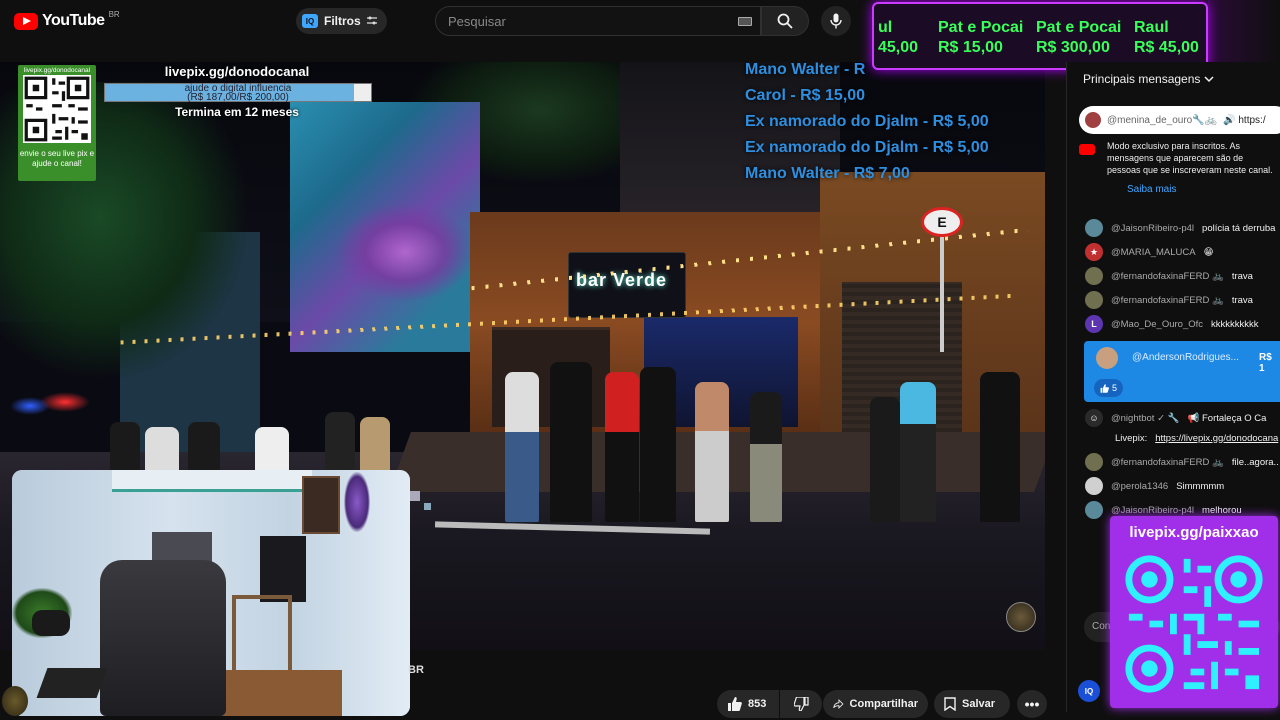  Describe the element at coordinates (427, 506) in the screenshot. I see `pixel-glitch` at that location.